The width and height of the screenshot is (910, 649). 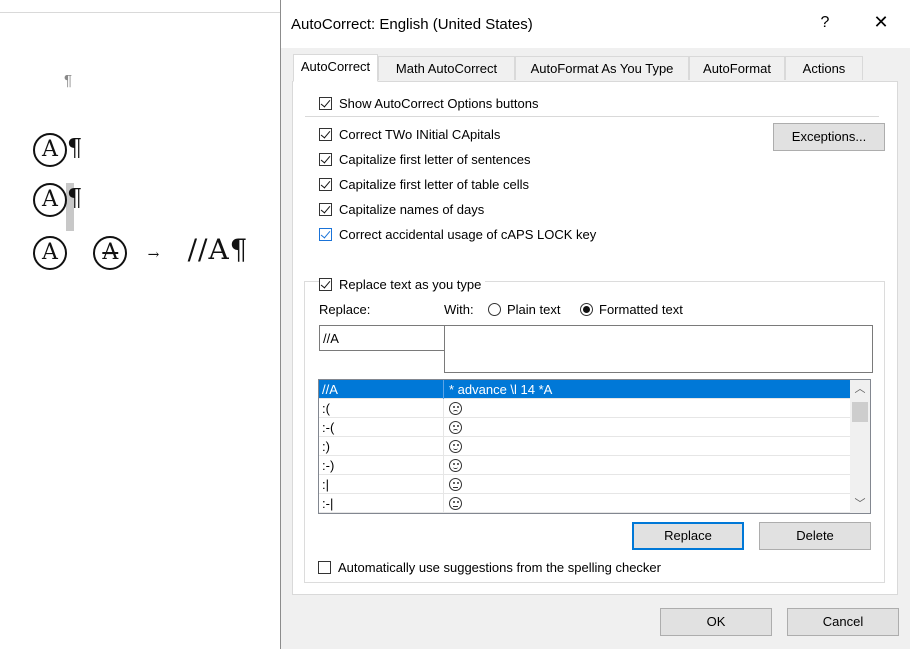 I want to click on show-options-buttons-checkbox: Show AutoCorrect Options buttons, so click(x=428, y=103).